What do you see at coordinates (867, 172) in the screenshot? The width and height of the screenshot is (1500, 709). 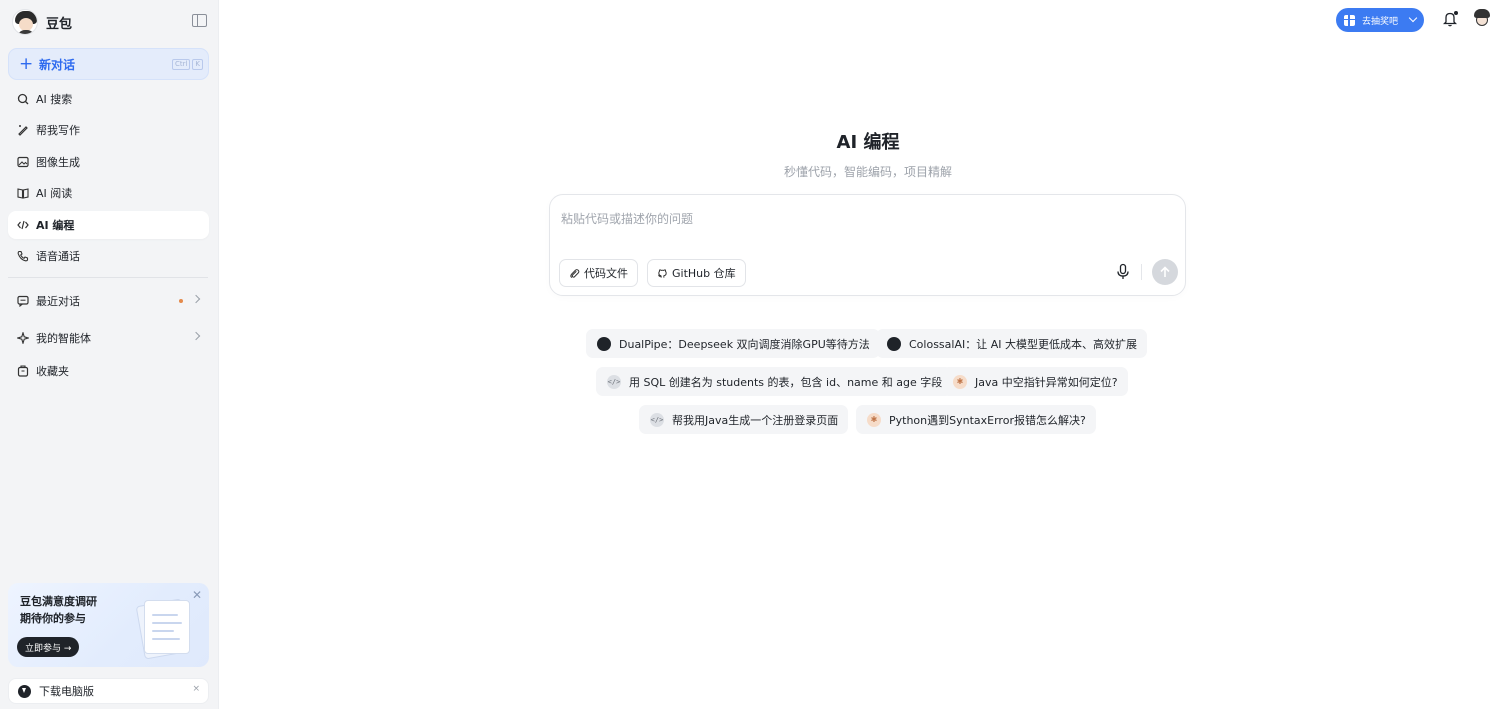 I see `page-subtitle: 秒懂代码，智能编码，项目精解` at bounding box center [867, 172].